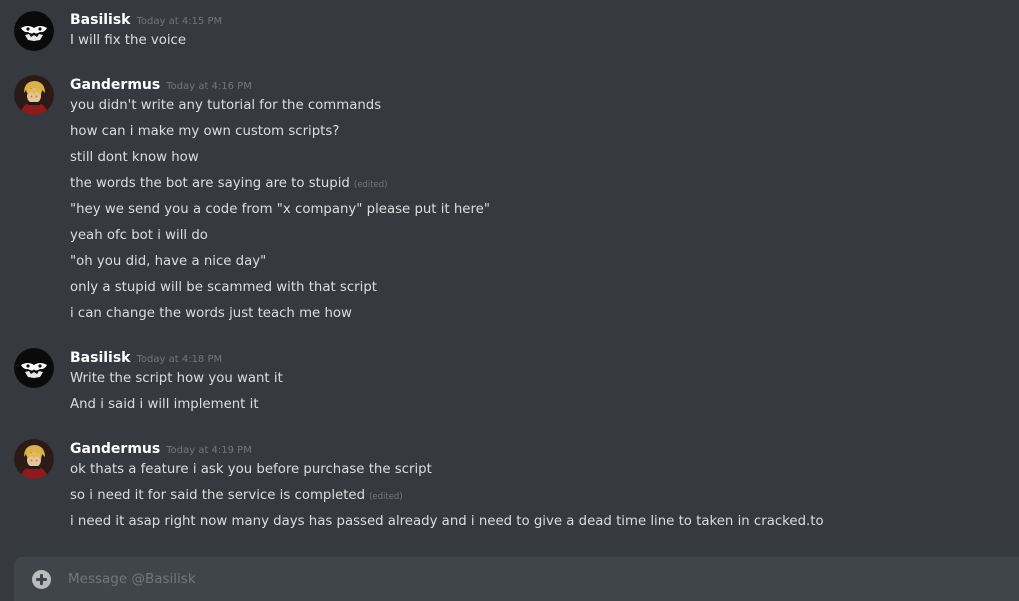  I want to click on message-line: I will fix the voice, so click(128, 41).